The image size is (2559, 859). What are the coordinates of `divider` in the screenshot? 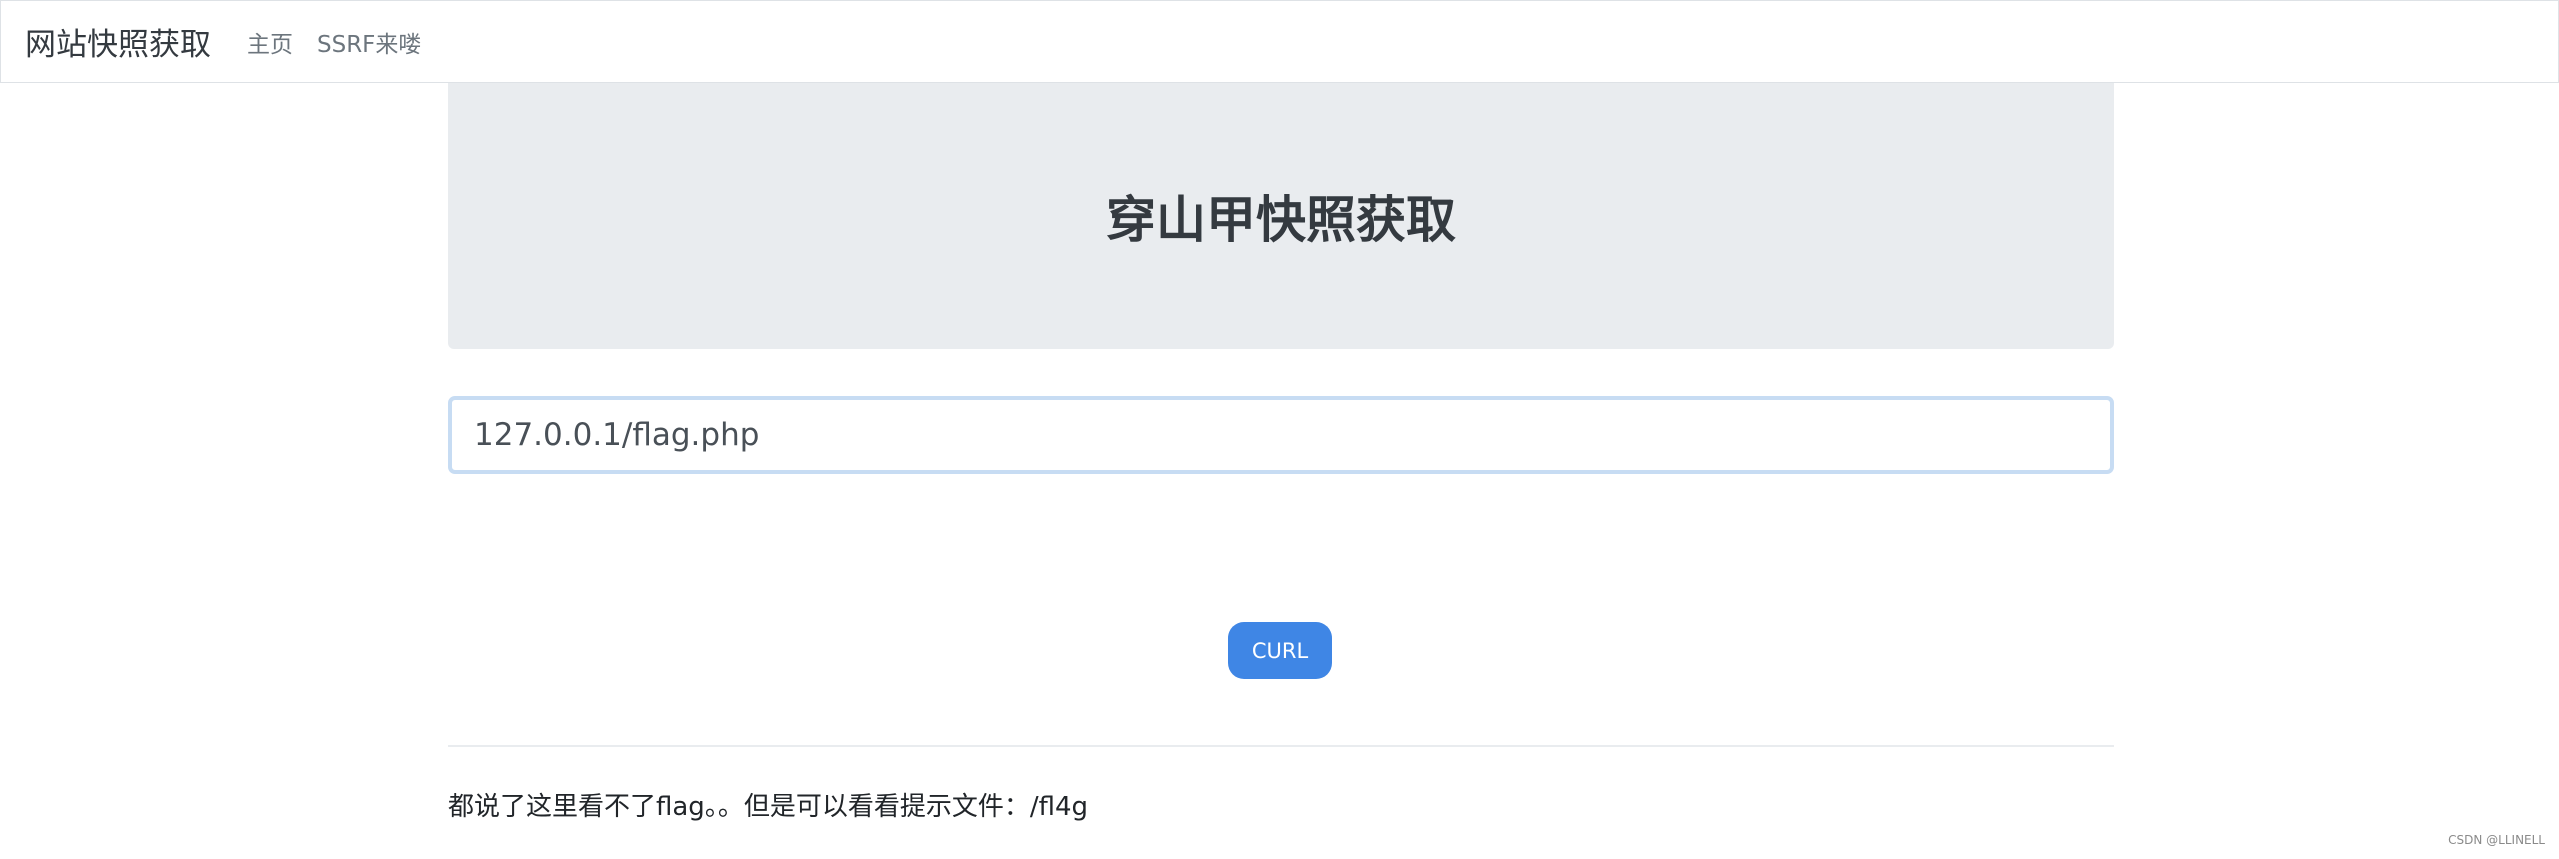 It's located at (1281, 746).